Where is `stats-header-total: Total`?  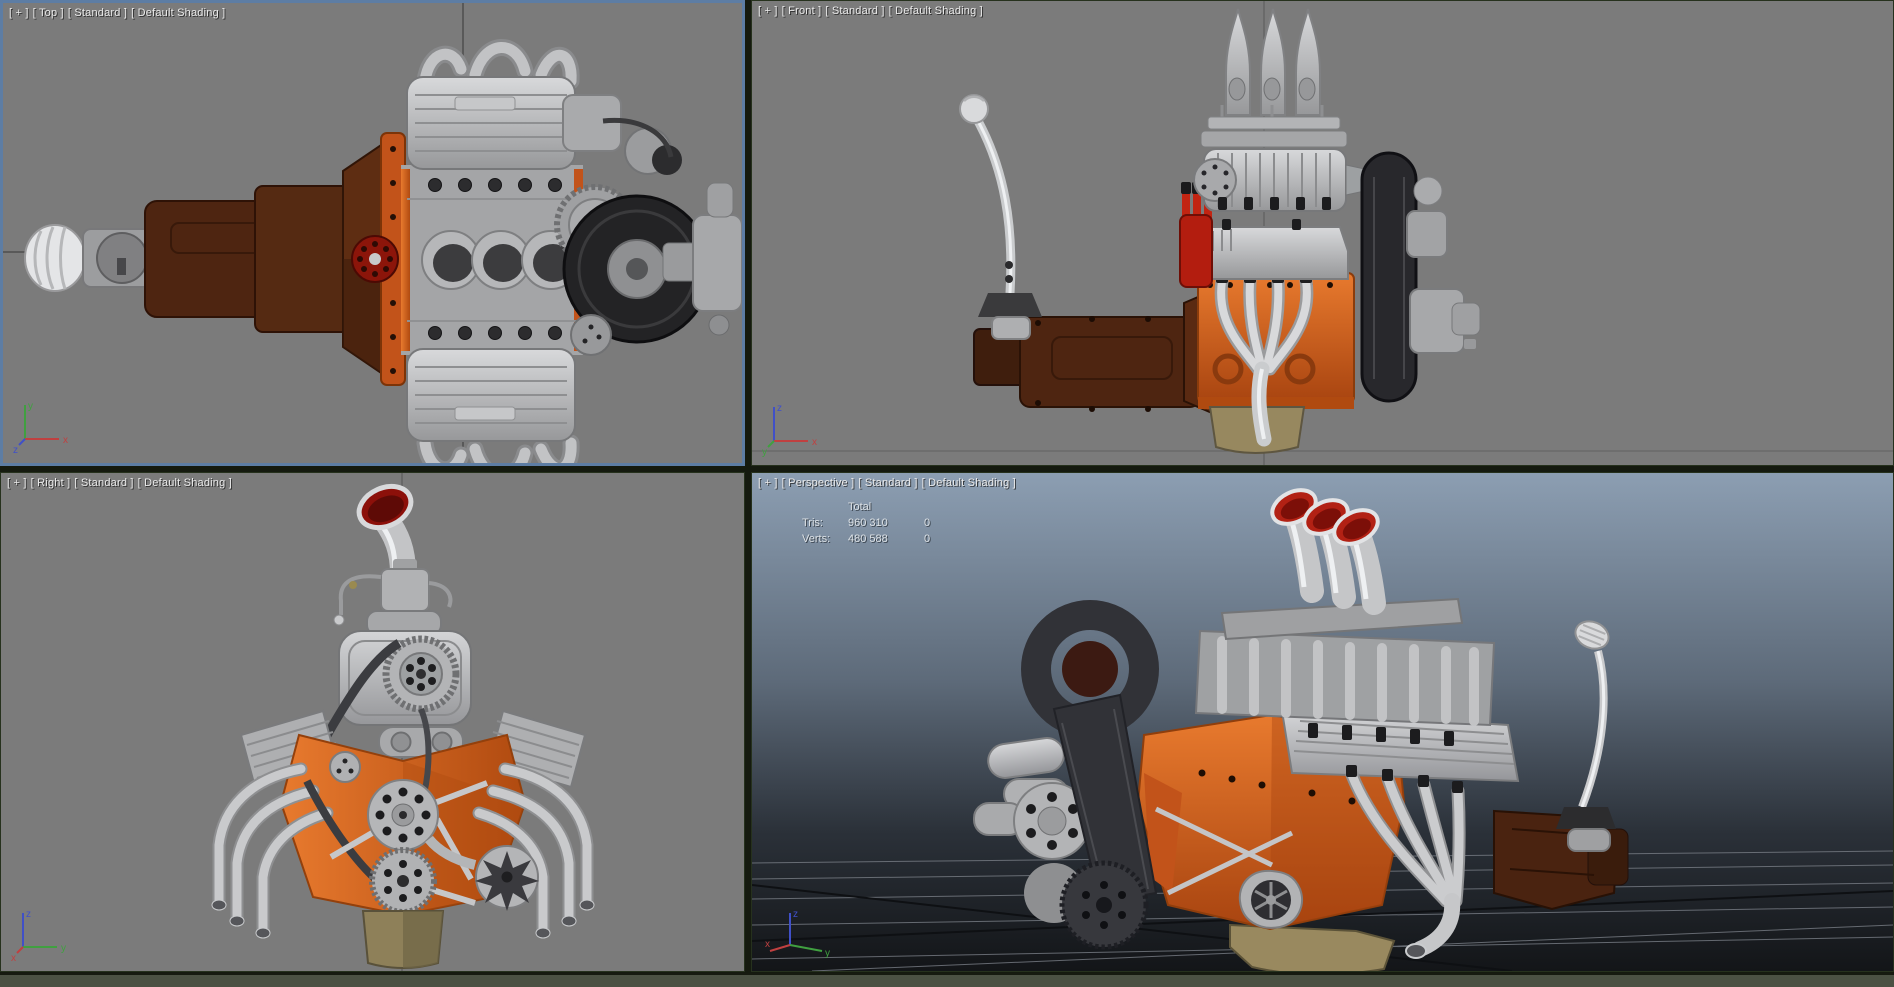 stats-header-total: Total is located at coordinates (860, 507).